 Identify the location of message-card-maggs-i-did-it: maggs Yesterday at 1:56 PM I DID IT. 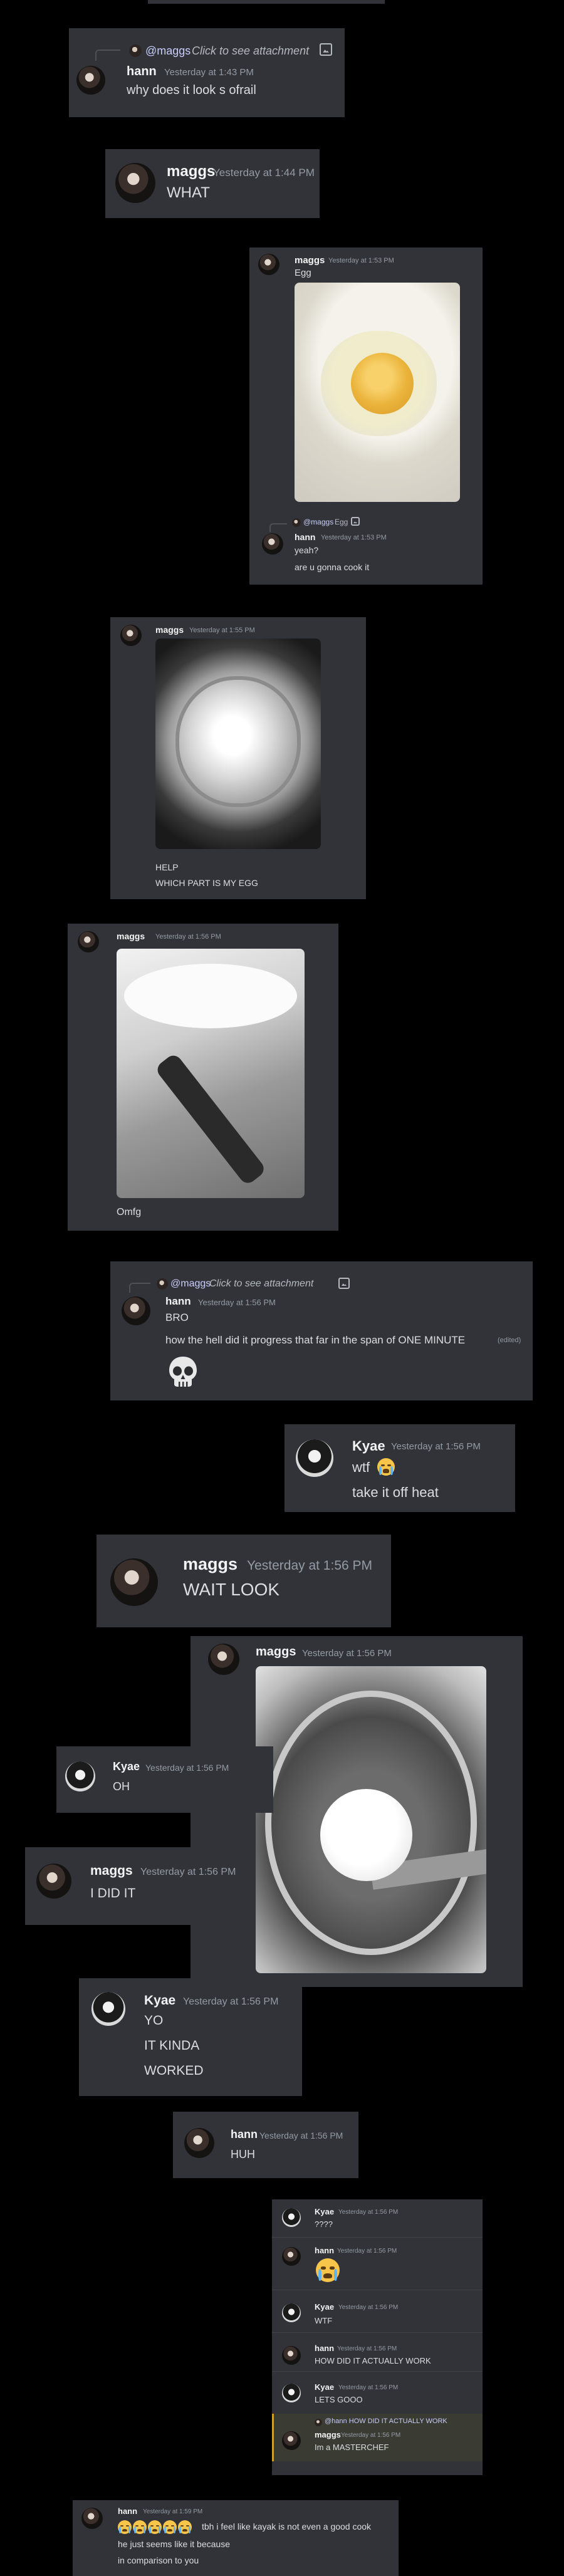
(139, 1886).